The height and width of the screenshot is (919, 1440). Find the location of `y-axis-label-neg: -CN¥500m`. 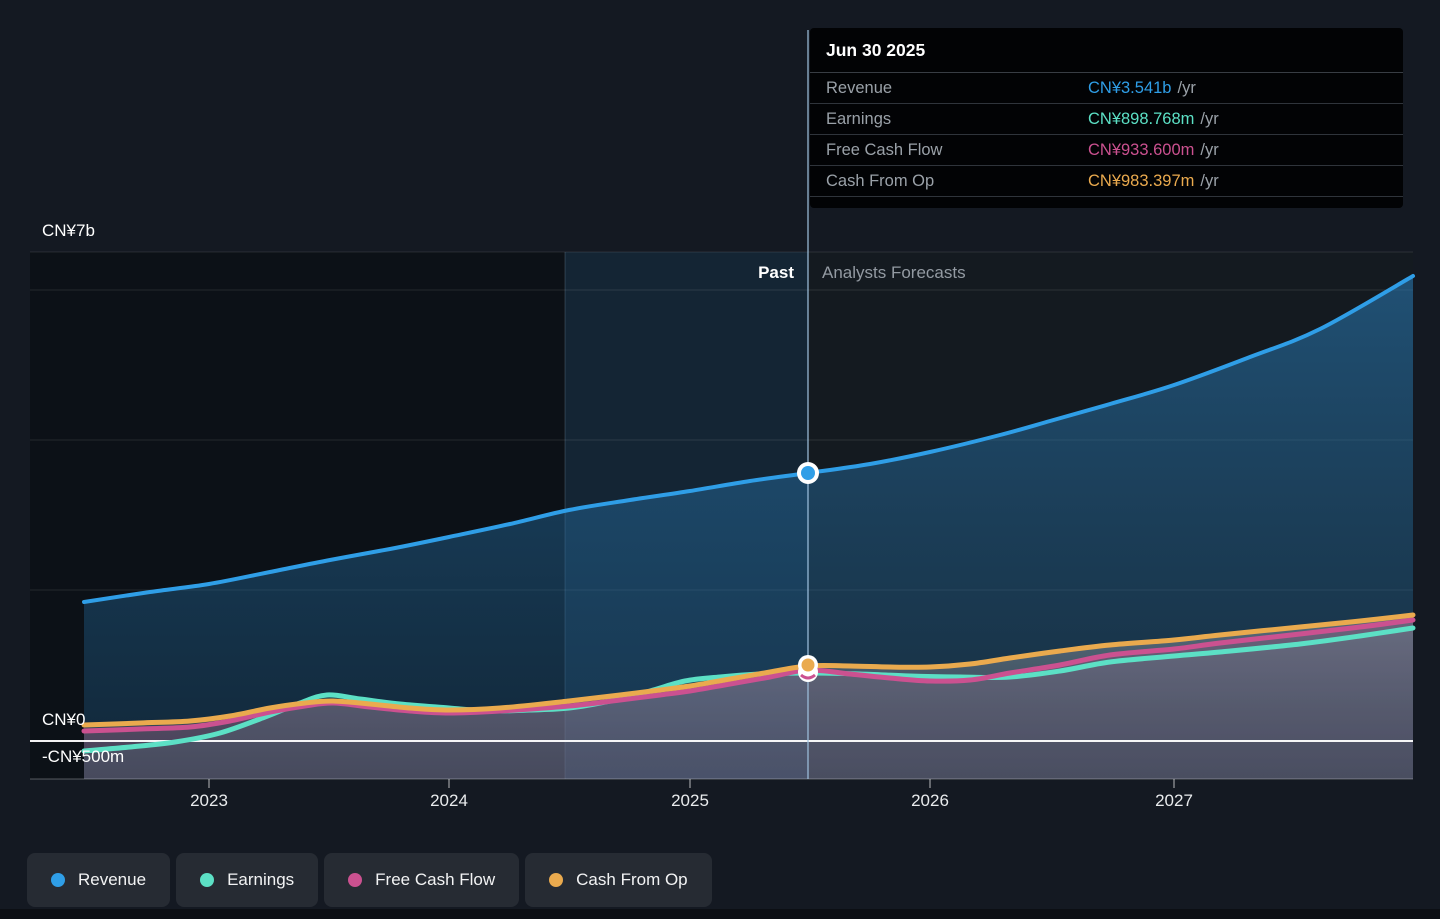

y-axis-label-neg: -CN¥500m is located at coordinates (83, 756).